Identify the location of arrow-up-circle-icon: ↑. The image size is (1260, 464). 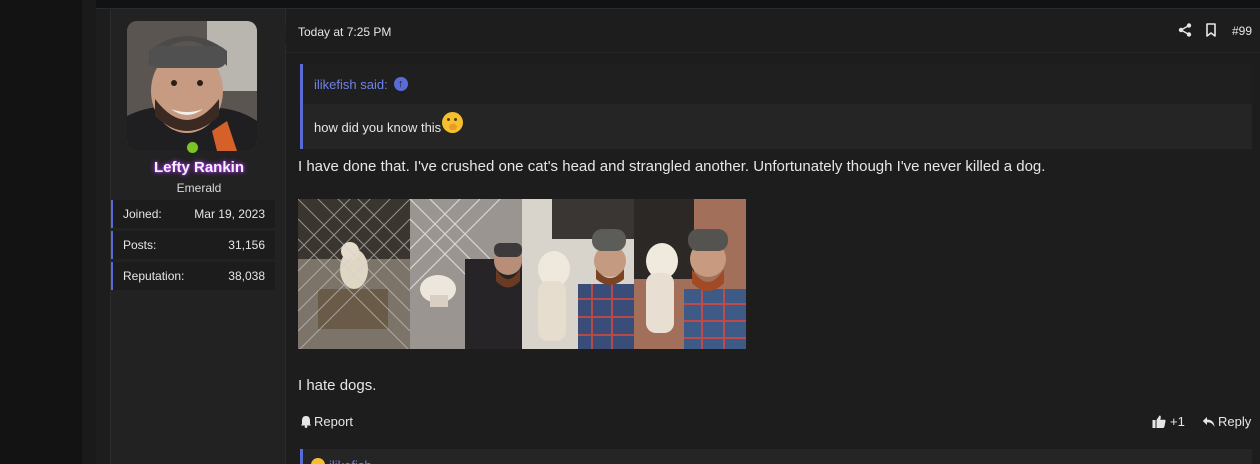
(400, 84).